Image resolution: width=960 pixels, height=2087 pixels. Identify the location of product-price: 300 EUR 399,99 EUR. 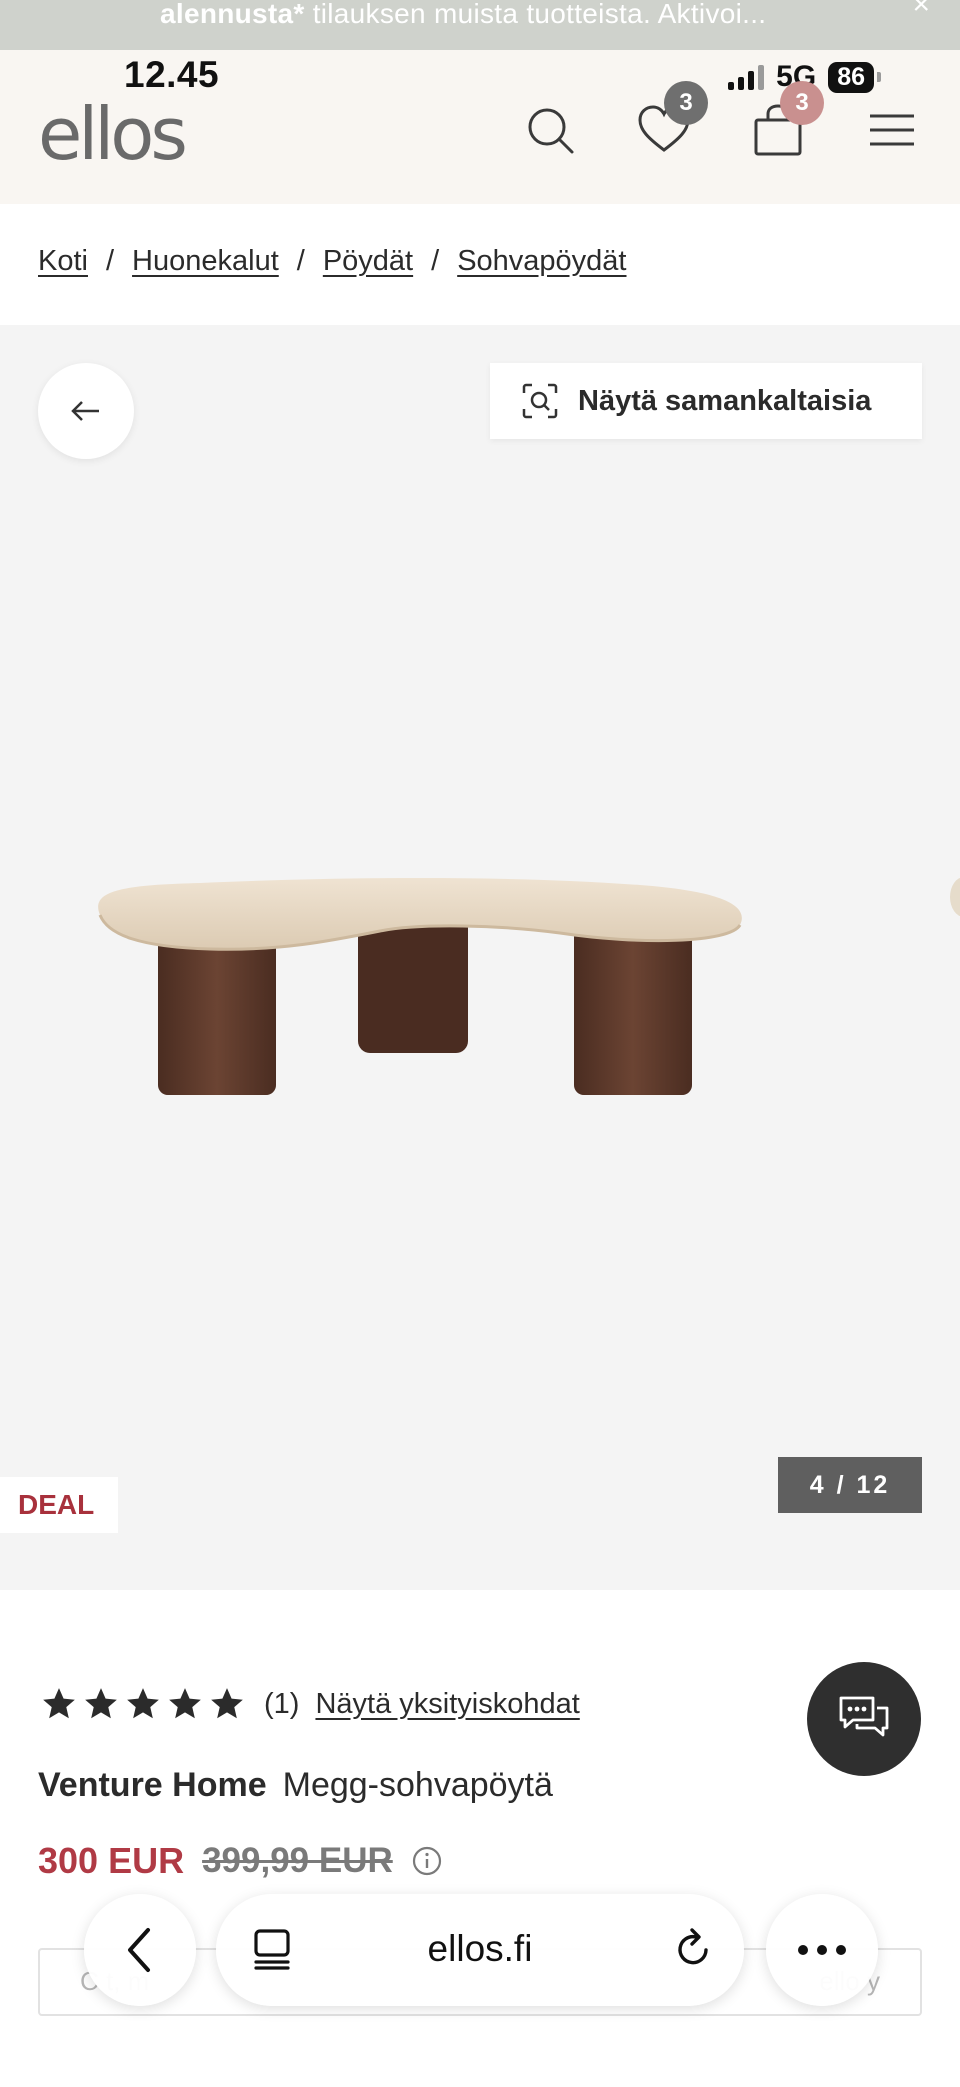
(240, 1861).